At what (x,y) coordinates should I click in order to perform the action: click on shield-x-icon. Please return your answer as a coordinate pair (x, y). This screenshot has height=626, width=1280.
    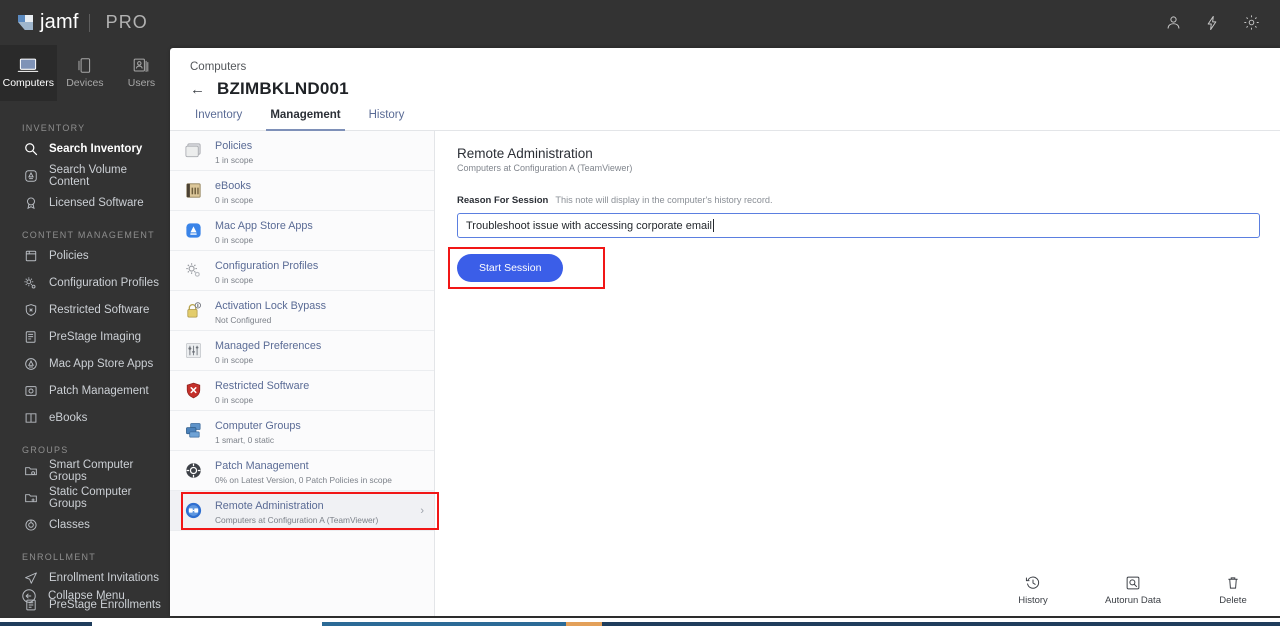
    Looking at the image, I should click on (193, 390).